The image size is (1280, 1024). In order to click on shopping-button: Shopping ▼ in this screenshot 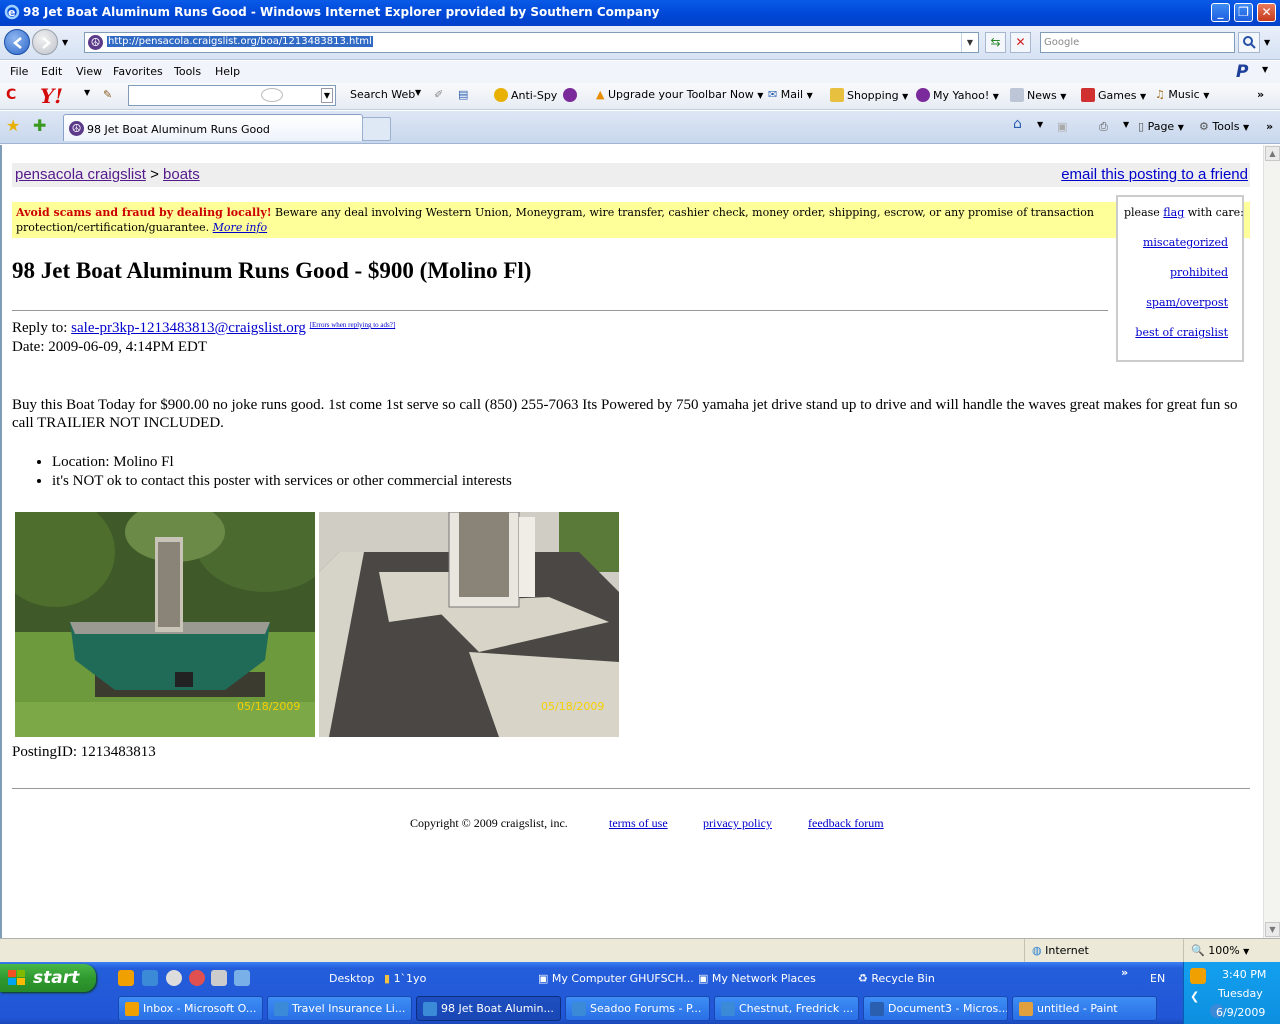, I will do `click(869, 95)`.